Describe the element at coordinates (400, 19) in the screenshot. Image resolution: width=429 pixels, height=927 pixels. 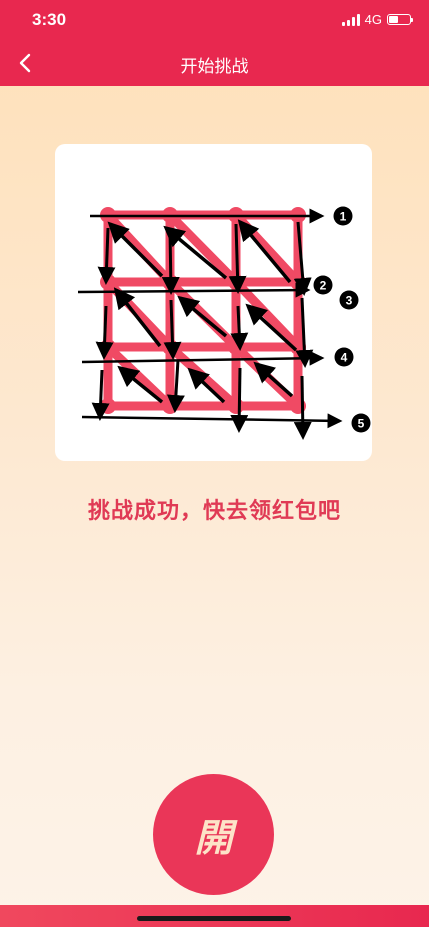
I see `battery-icon` at that location.